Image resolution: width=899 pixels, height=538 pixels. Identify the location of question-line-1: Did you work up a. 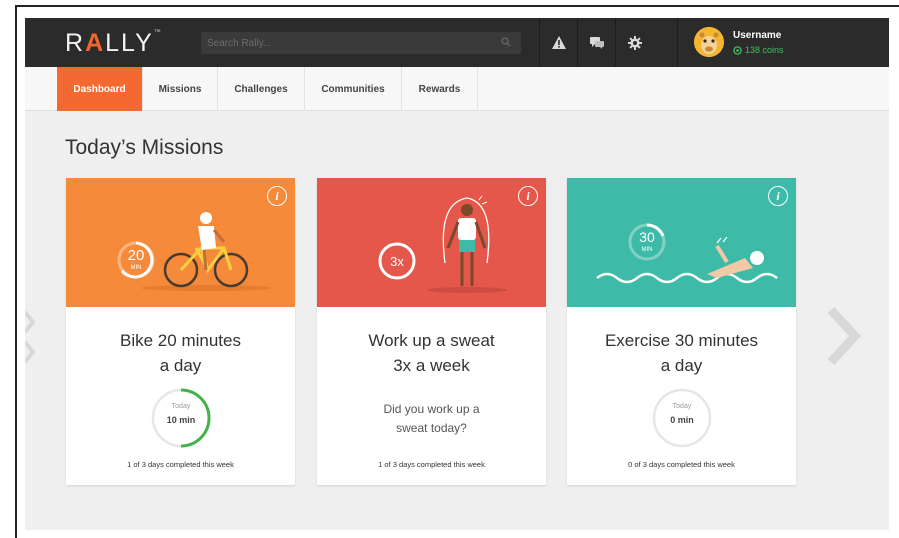
(431, 409).